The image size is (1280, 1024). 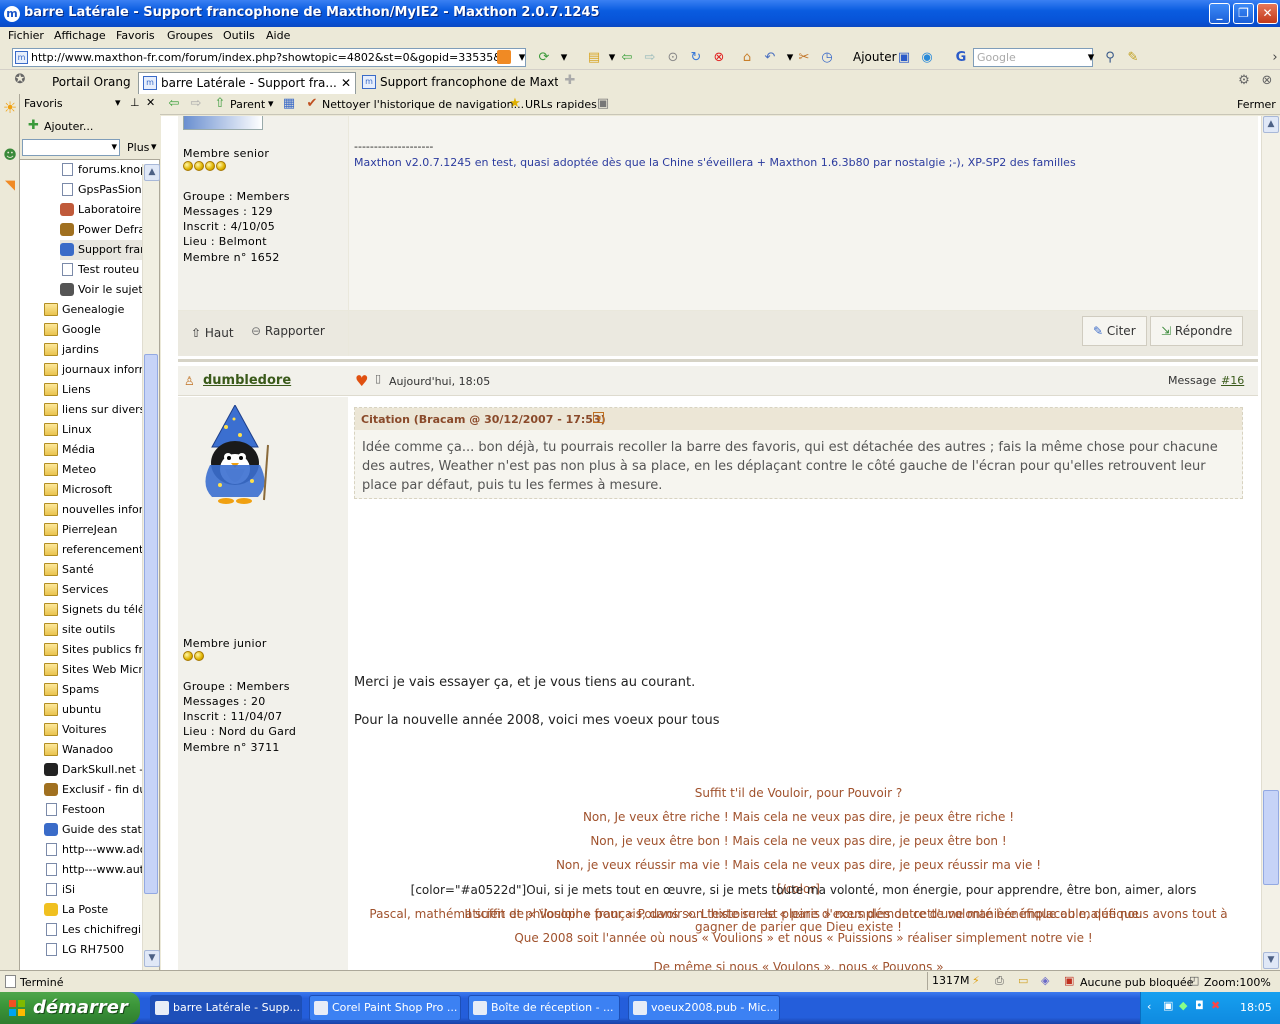 I want to click on favorite-item: La Poste, so click(x=93, y=910).